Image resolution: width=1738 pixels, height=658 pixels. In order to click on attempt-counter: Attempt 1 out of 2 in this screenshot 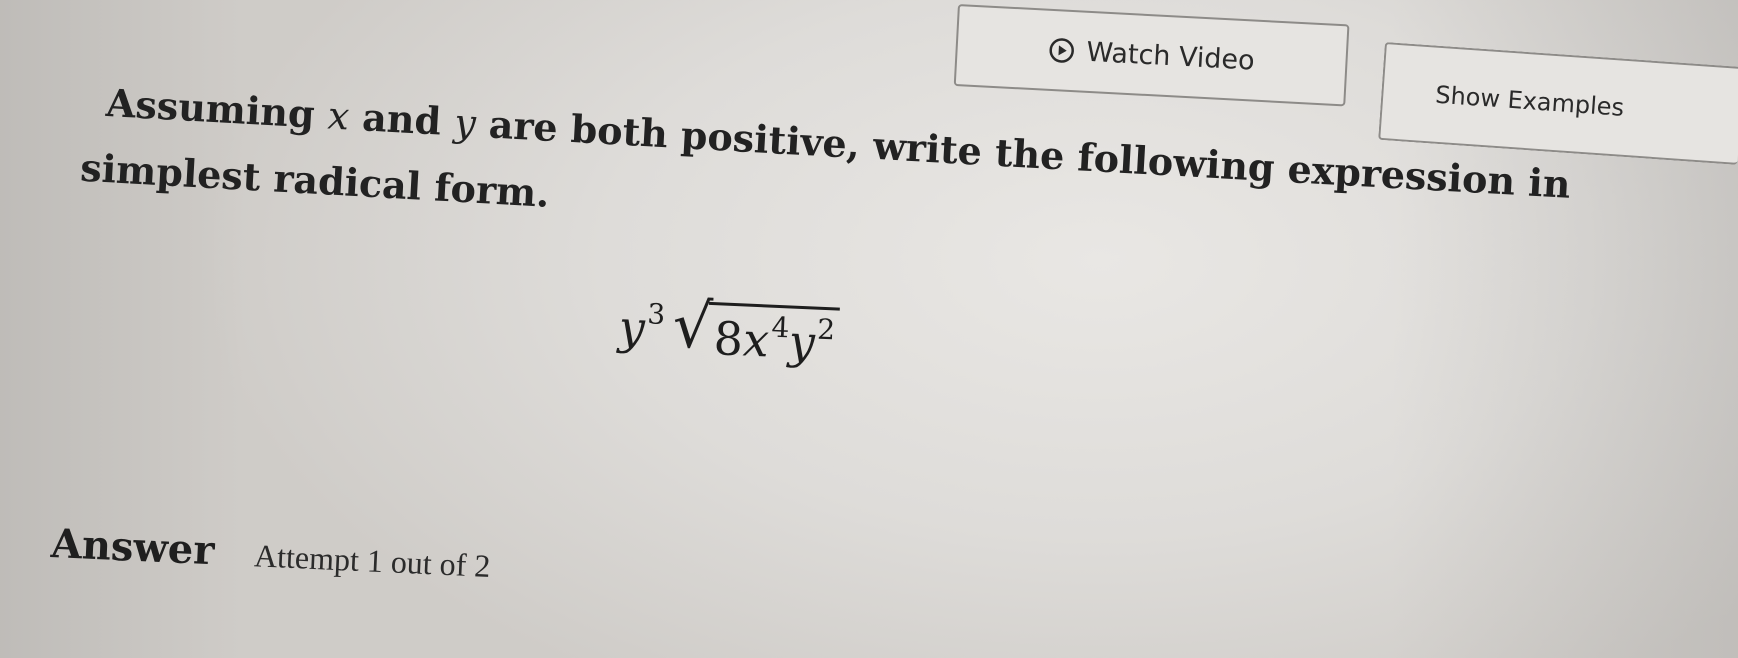, I will do `click(372, 560)`.